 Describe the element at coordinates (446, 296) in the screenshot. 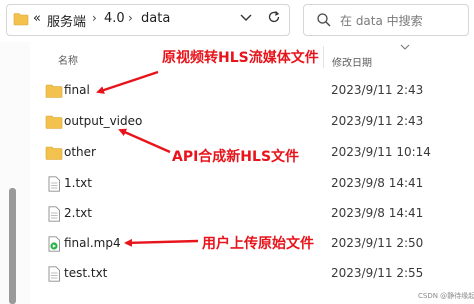

I see `watermark: CSDN @静待缘起` at that location.